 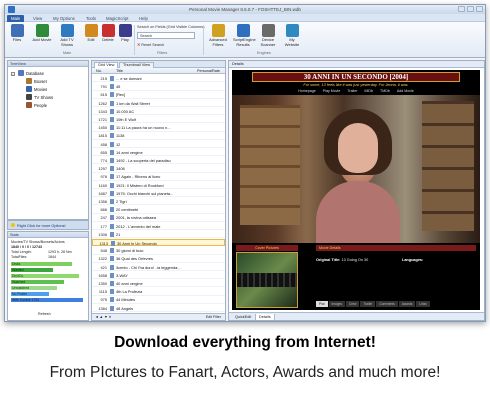 What do you see at coordinates (158, 177) in the screenshot?
I see `table-row: 976 17 Again - Ritorno al liceo` at bounding box center [158, 177].